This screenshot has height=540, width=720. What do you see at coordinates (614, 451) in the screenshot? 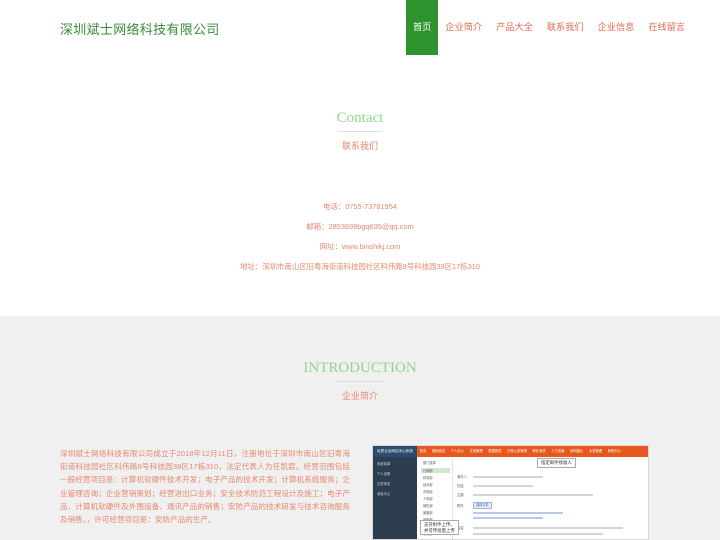
I see `screenshot-menu-item: 系统中心` at bounding box center [614, 451].